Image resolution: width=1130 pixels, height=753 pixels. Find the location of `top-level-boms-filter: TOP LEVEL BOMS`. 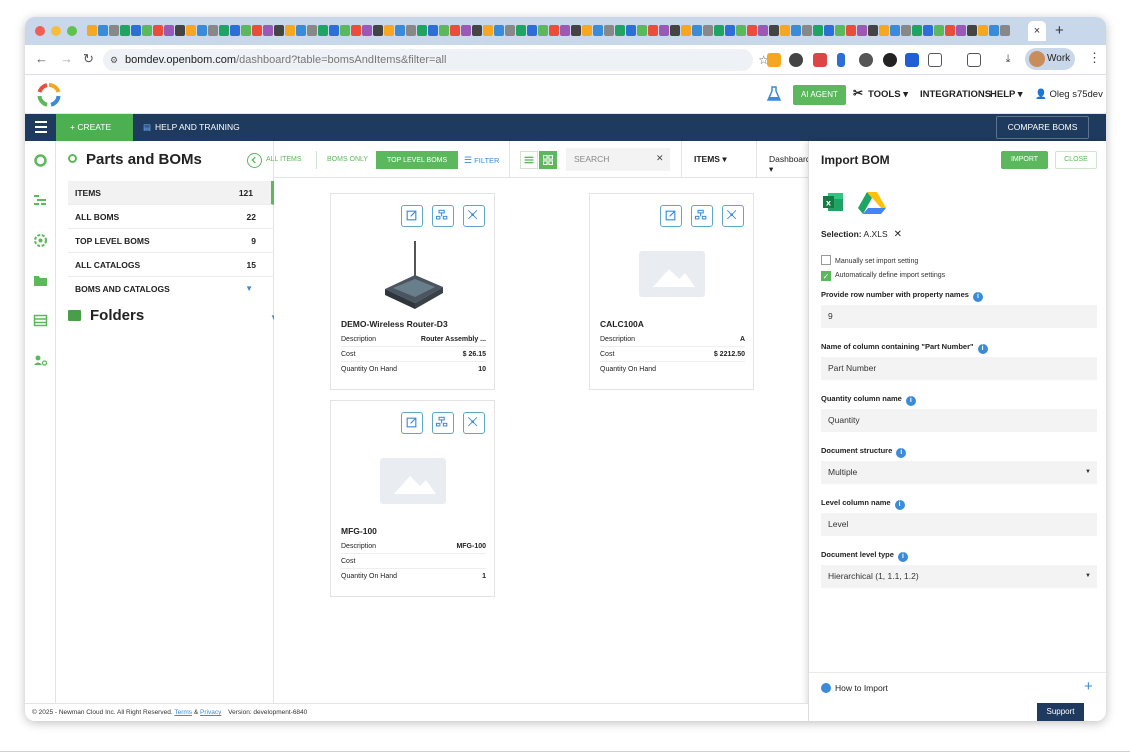

top-level-boms-filter: TOP LEVEL BOMS is located at coordinates (417, 160).